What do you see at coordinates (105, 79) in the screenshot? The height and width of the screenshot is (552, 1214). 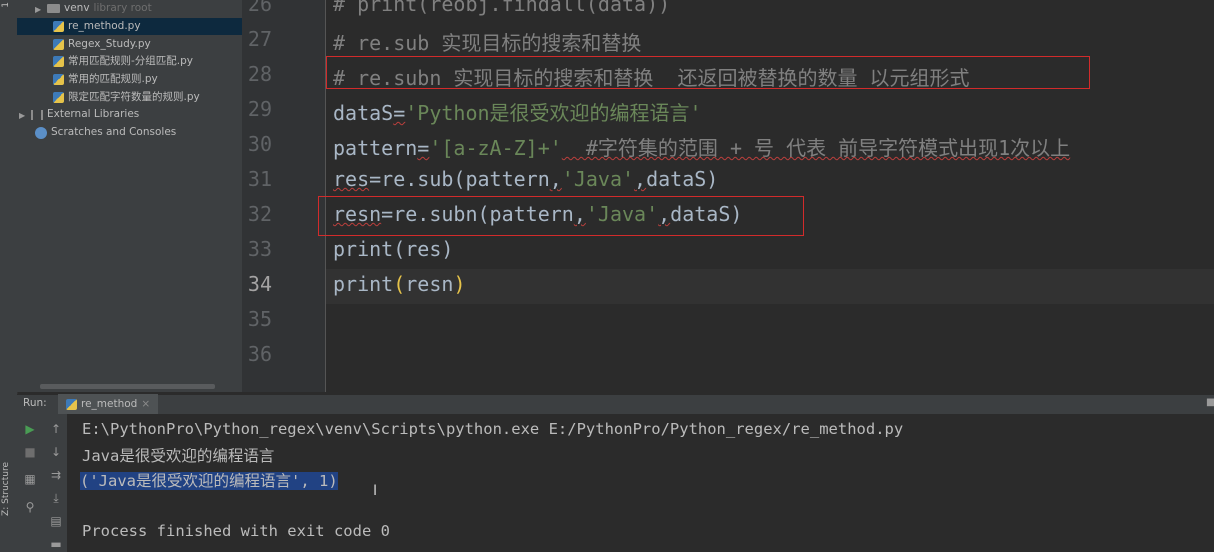 I see `tree-item-common-rules: 常用的匹配规则.py` at bounding box center [105, 79].